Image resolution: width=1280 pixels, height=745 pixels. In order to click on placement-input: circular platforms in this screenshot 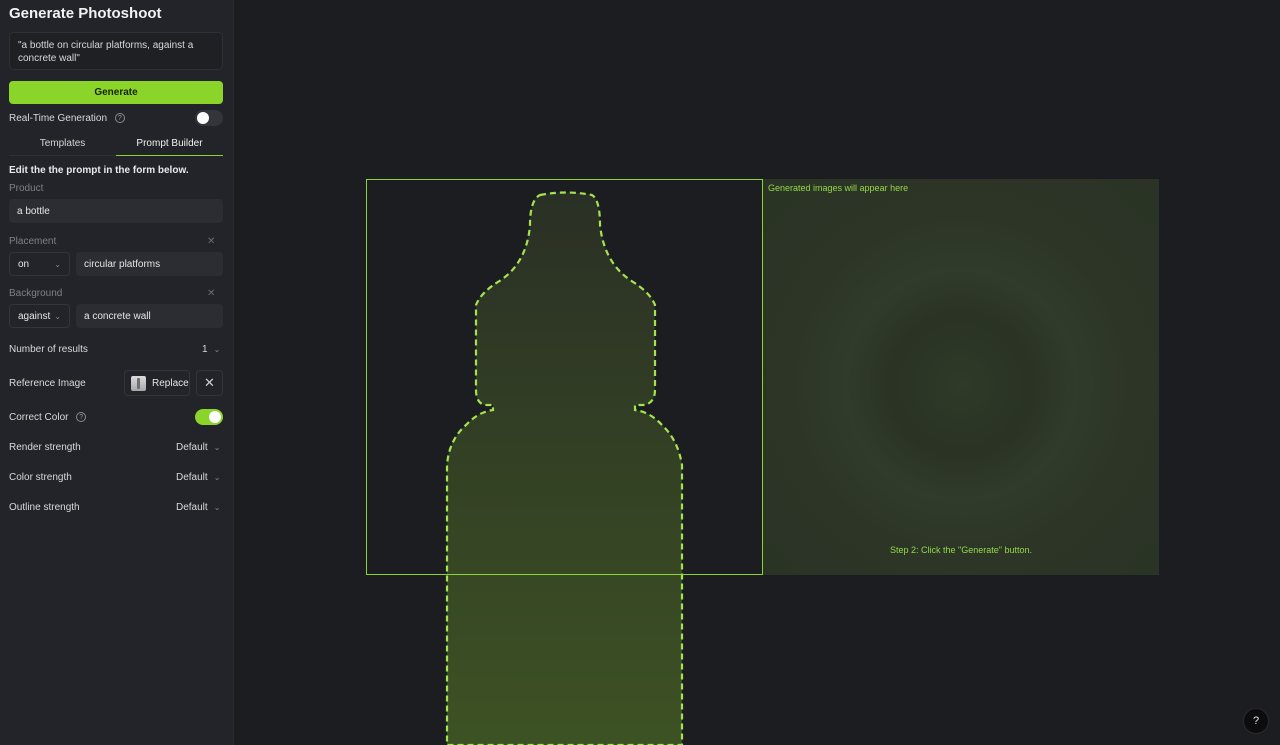, I will do `click(149, 264)`.